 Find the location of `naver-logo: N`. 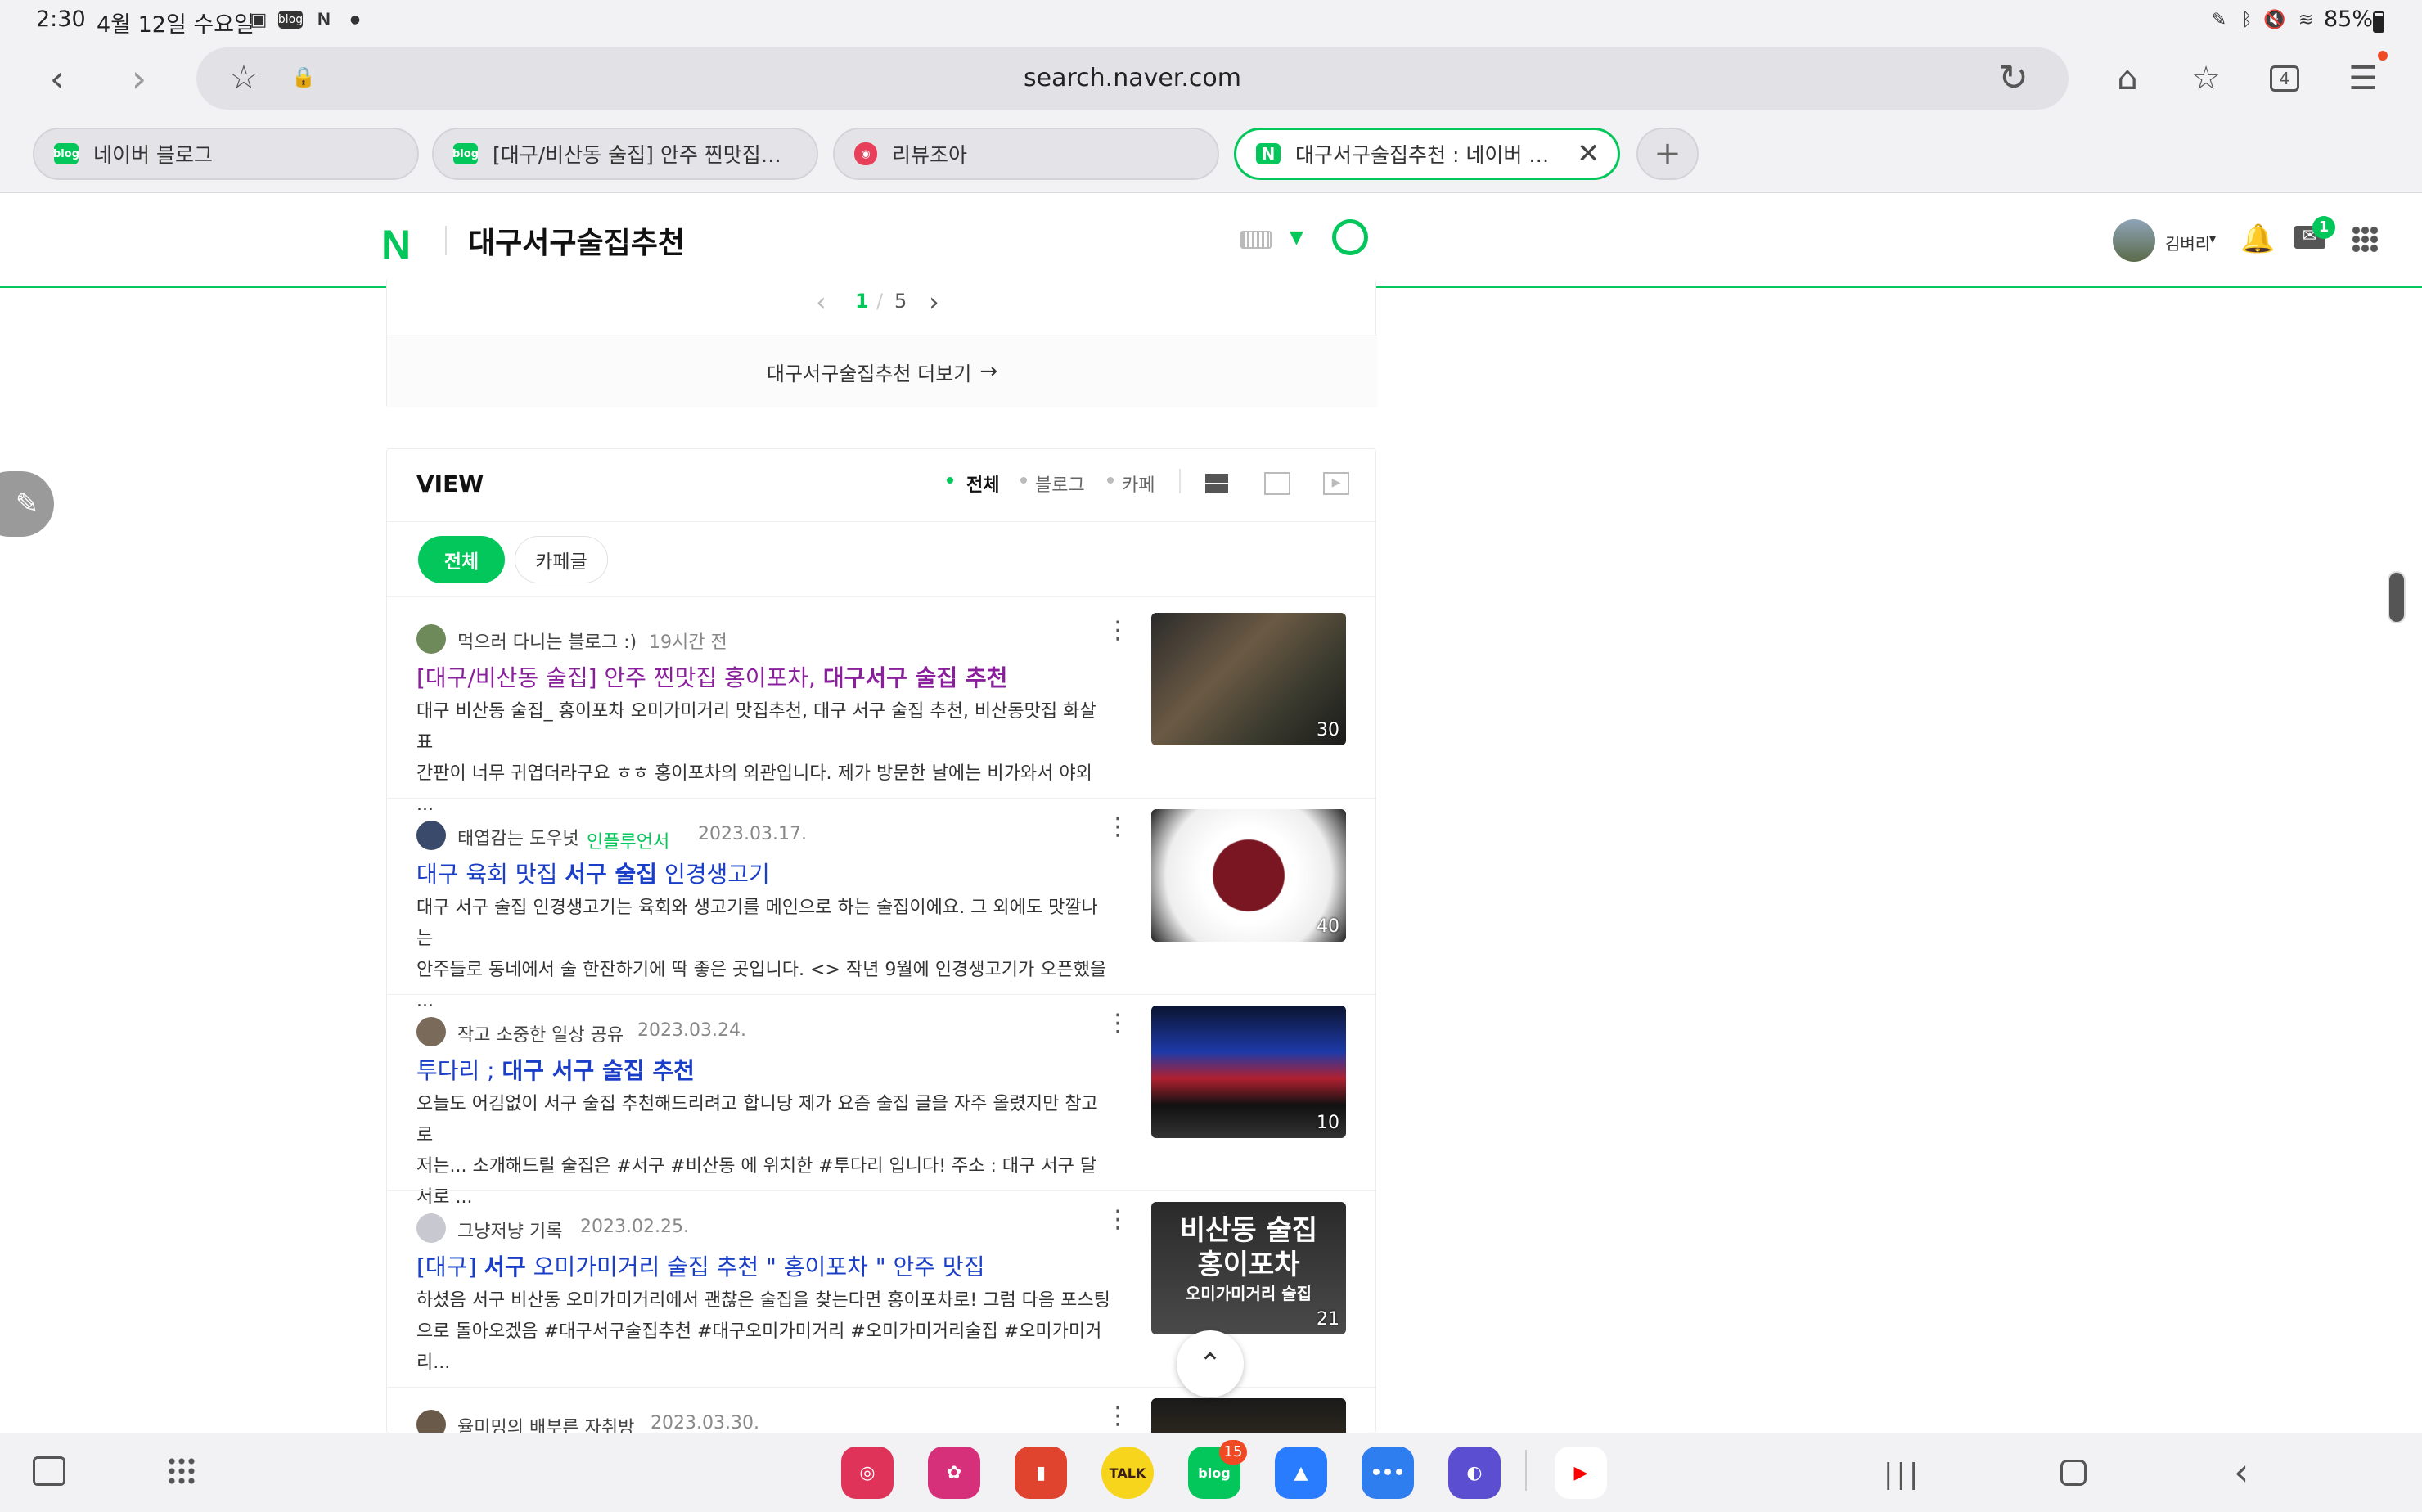

naver-logo: N is located at coordinates (396, 245).